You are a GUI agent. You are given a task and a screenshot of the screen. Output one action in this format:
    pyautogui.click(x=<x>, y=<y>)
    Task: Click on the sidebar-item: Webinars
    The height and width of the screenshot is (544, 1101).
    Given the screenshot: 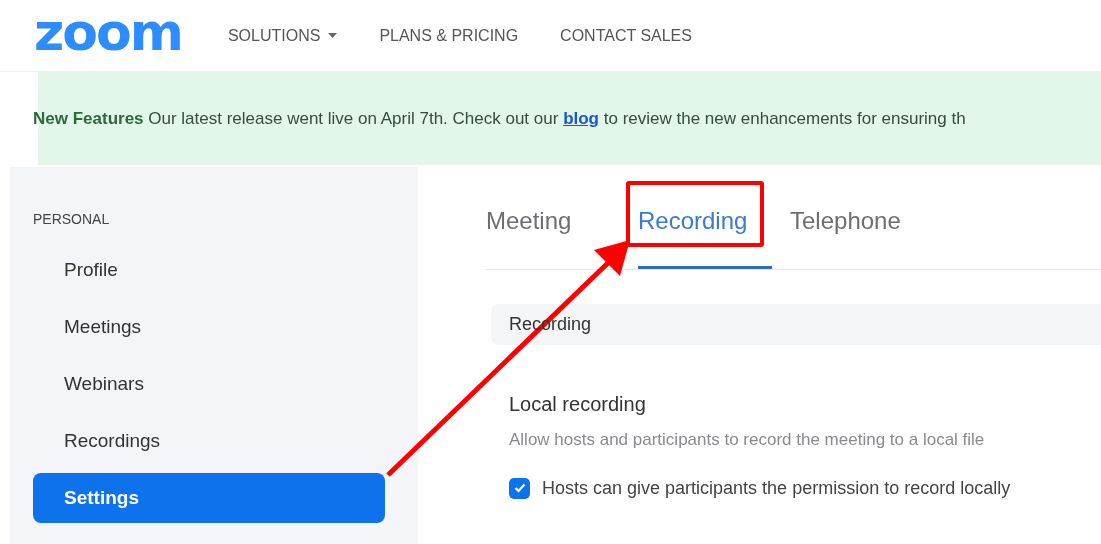 What is the action you would take?
    pyautogui.click(x=209, y=384)
    